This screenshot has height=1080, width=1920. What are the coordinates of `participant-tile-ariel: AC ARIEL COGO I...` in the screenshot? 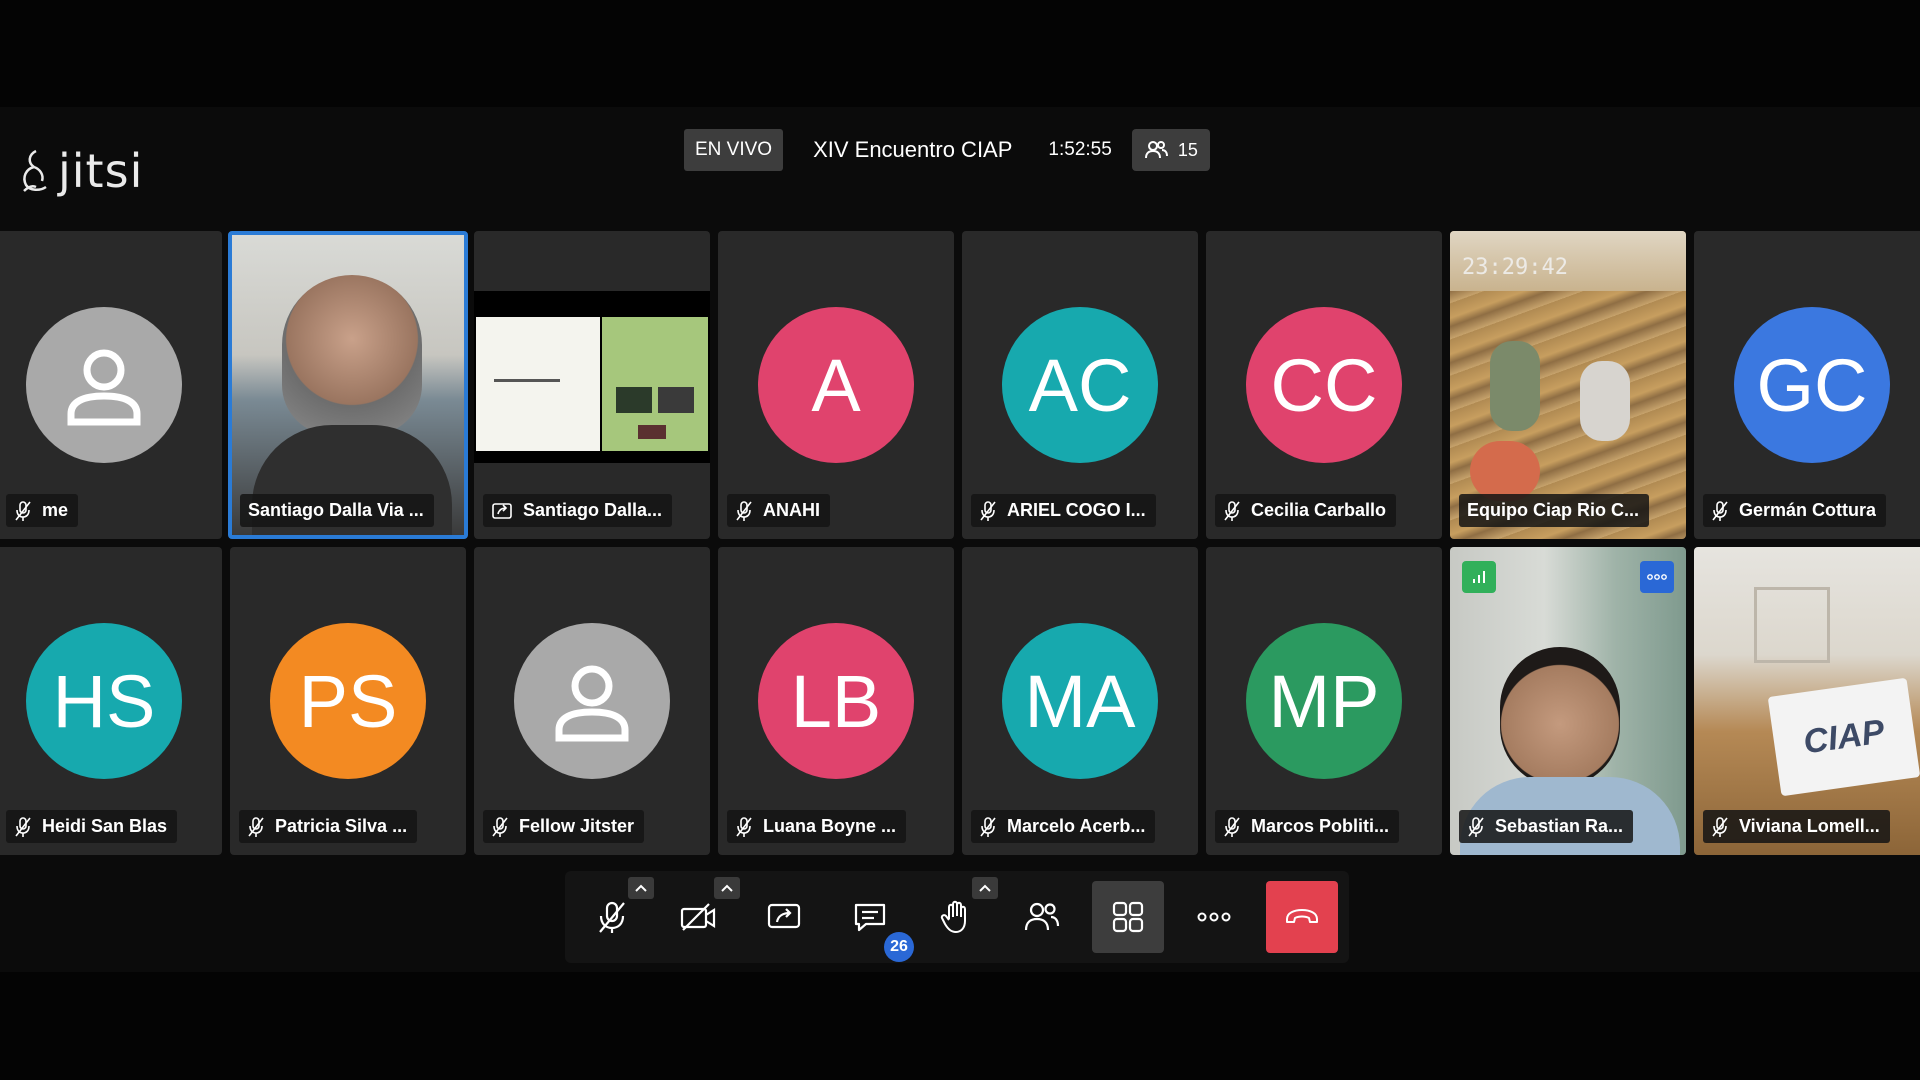 It's located at (1080, 385).